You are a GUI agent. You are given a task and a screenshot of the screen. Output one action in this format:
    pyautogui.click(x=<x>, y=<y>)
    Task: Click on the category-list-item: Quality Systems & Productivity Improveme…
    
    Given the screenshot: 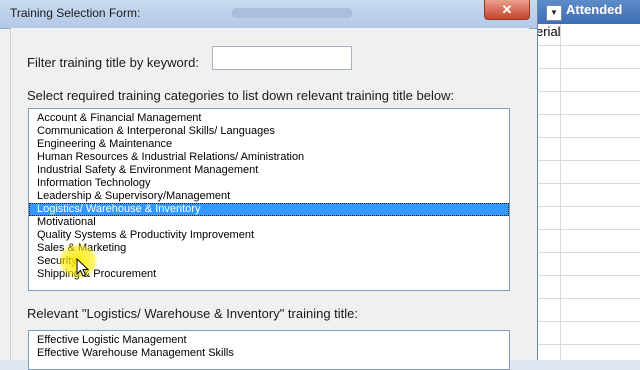 What is the action you would take?
    pyautogui.click(x=269, y=235)
    